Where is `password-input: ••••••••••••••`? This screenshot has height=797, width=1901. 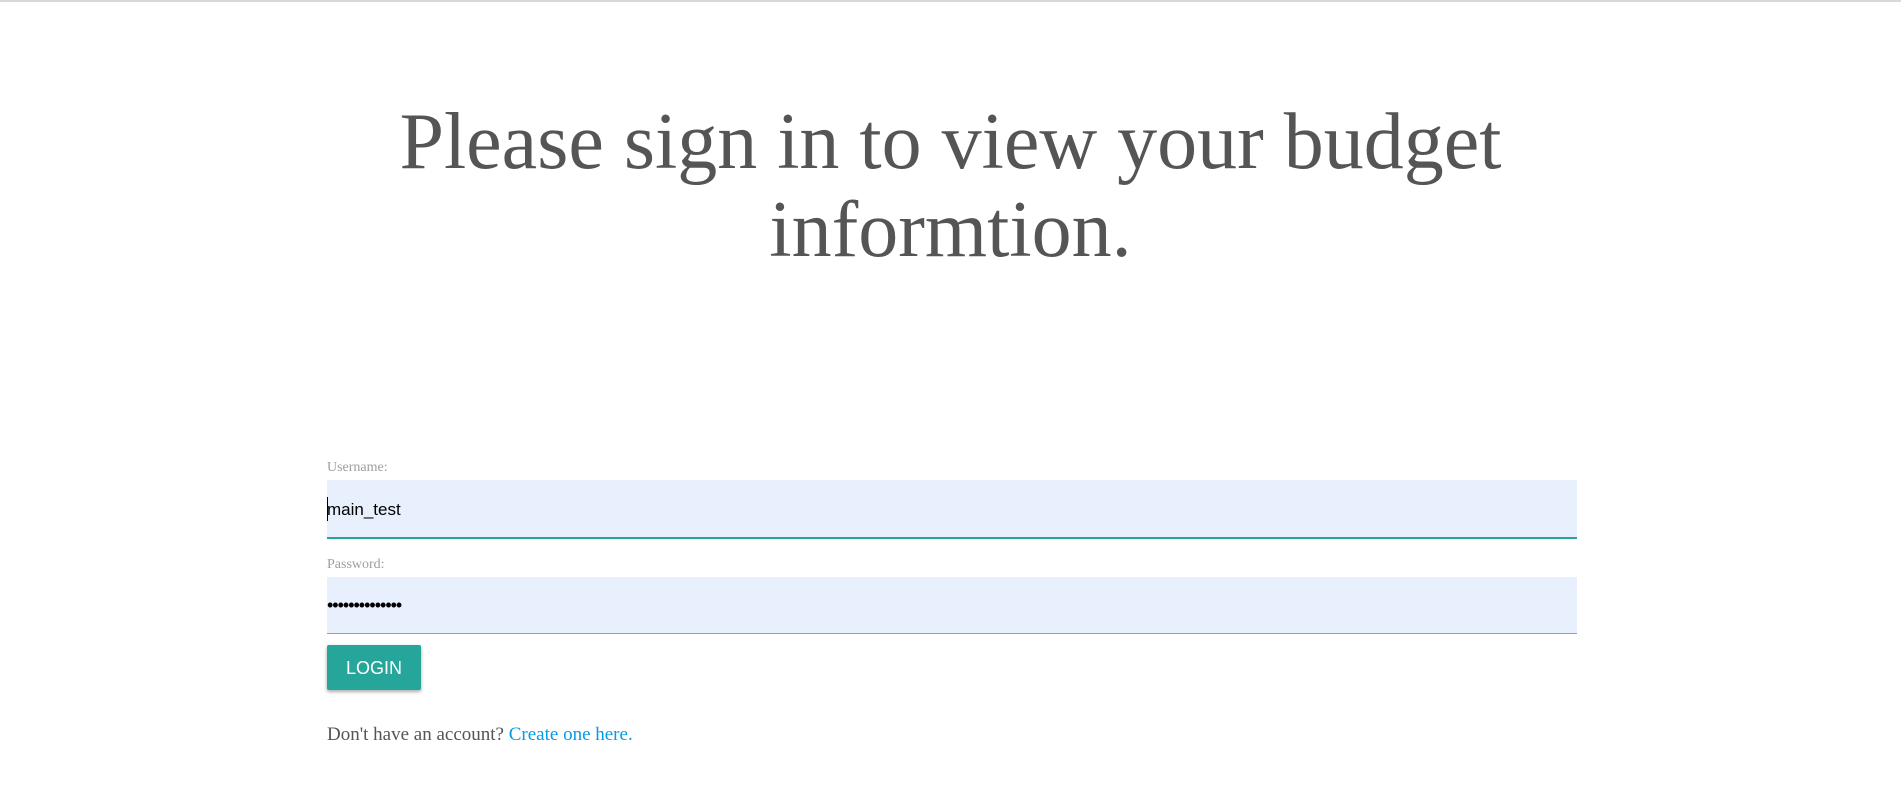 password-input: •••••••••••••• is located at coordinates (952, 605).